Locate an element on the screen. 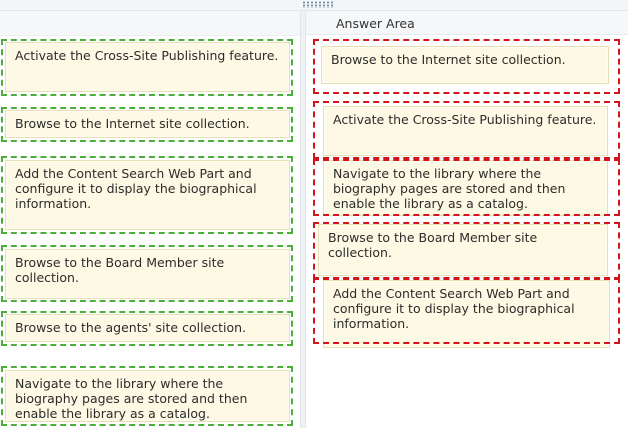  drag-grip-icon is located at coordinates (318, 4).